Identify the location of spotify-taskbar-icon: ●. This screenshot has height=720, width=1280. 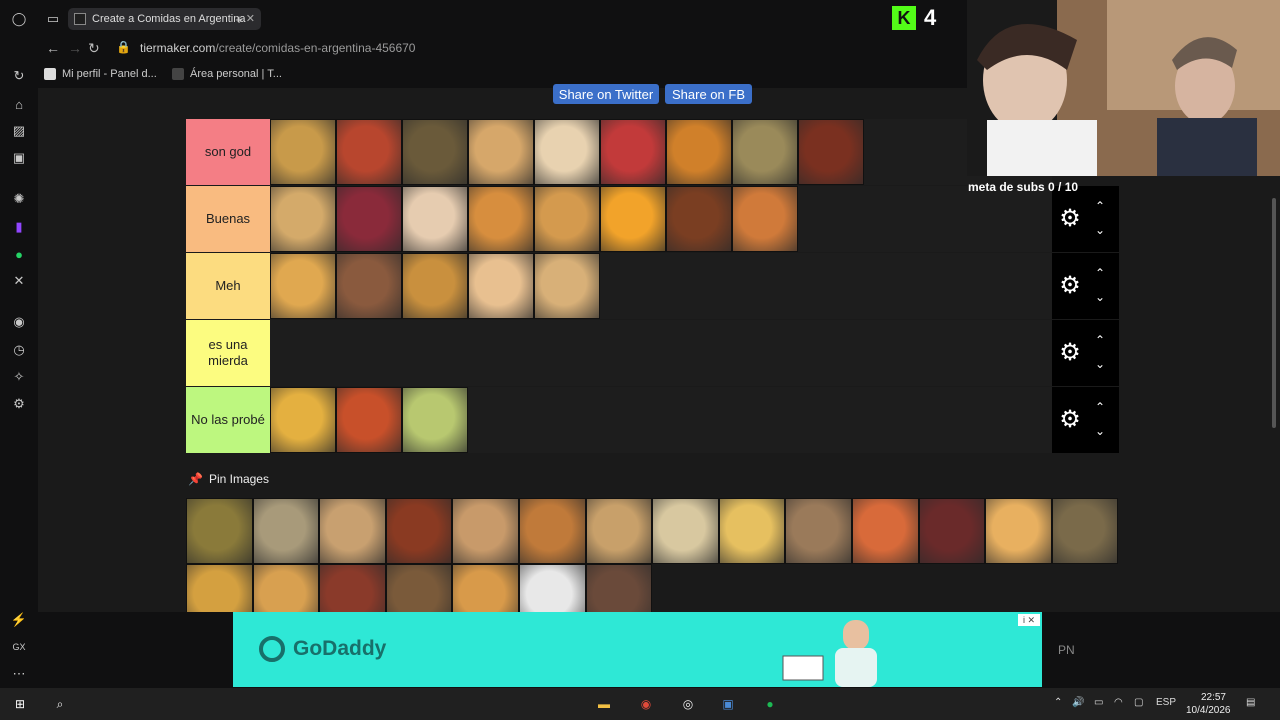
(770, 704).